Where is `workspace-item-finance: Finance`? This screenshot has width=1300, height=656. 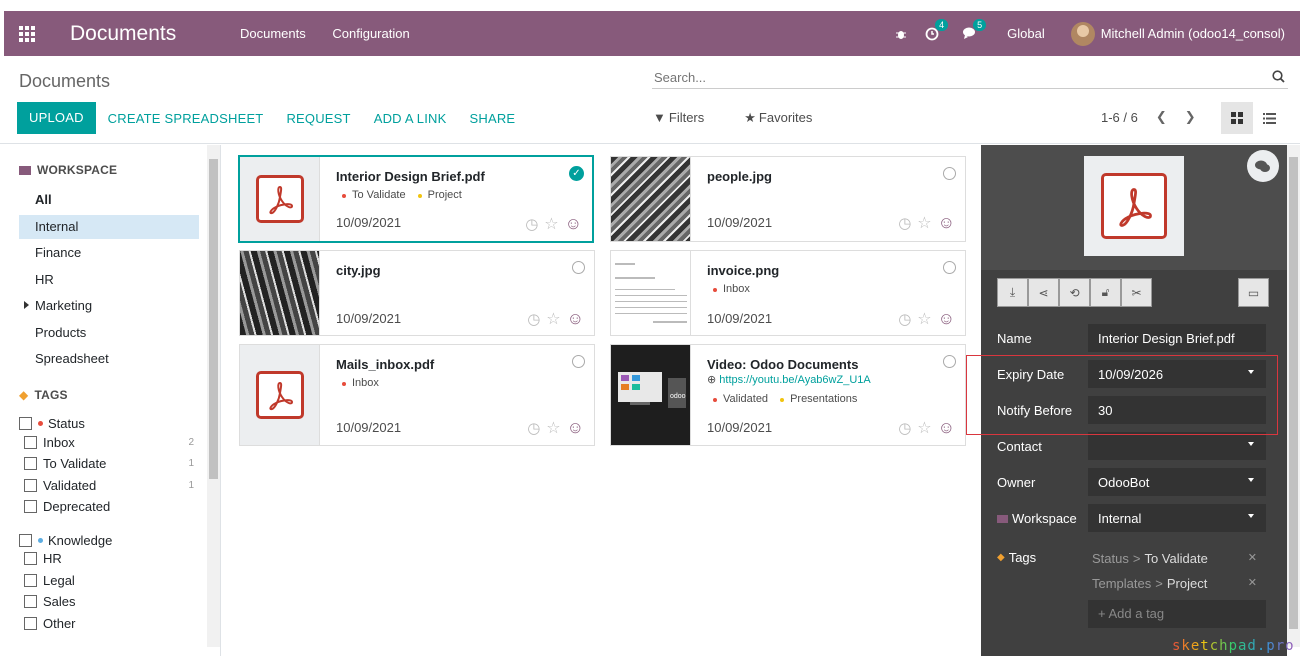 workspace-item-finance: Finance is located at coordinates (109, 253).